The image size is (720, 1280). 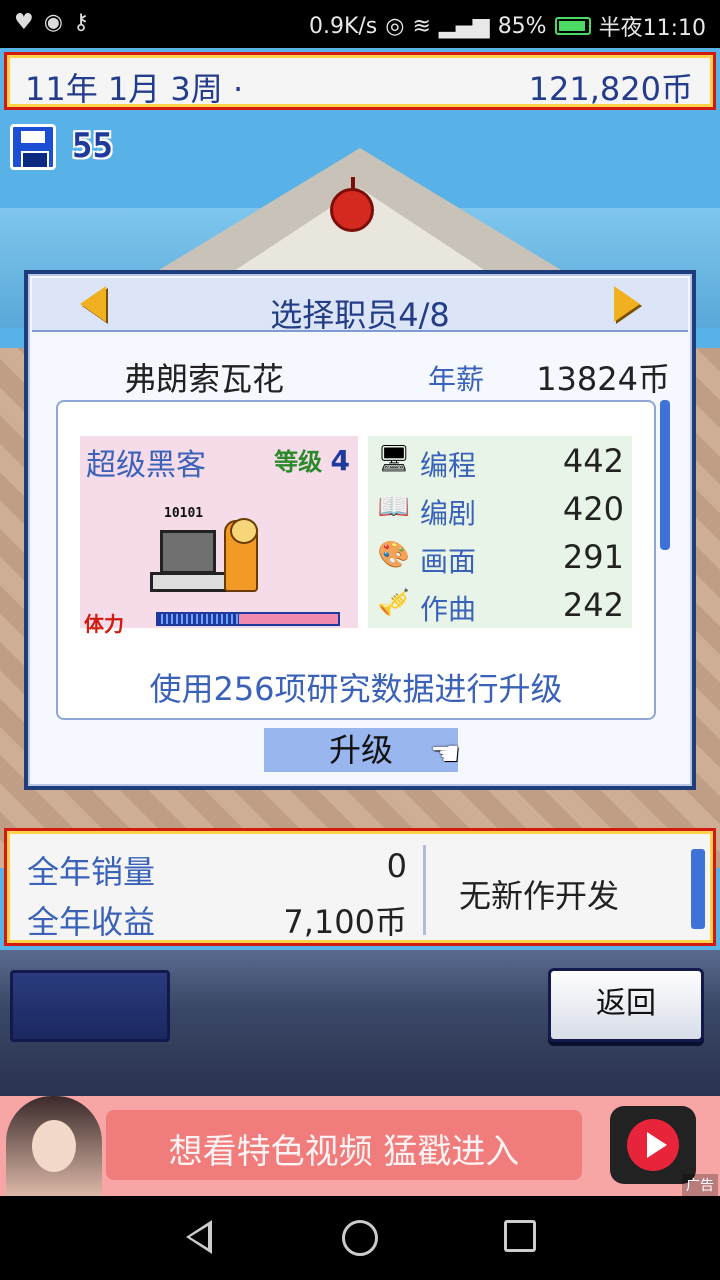 I want to click on dialog-title: 选择职员4/8, so click(x=360, y=315).